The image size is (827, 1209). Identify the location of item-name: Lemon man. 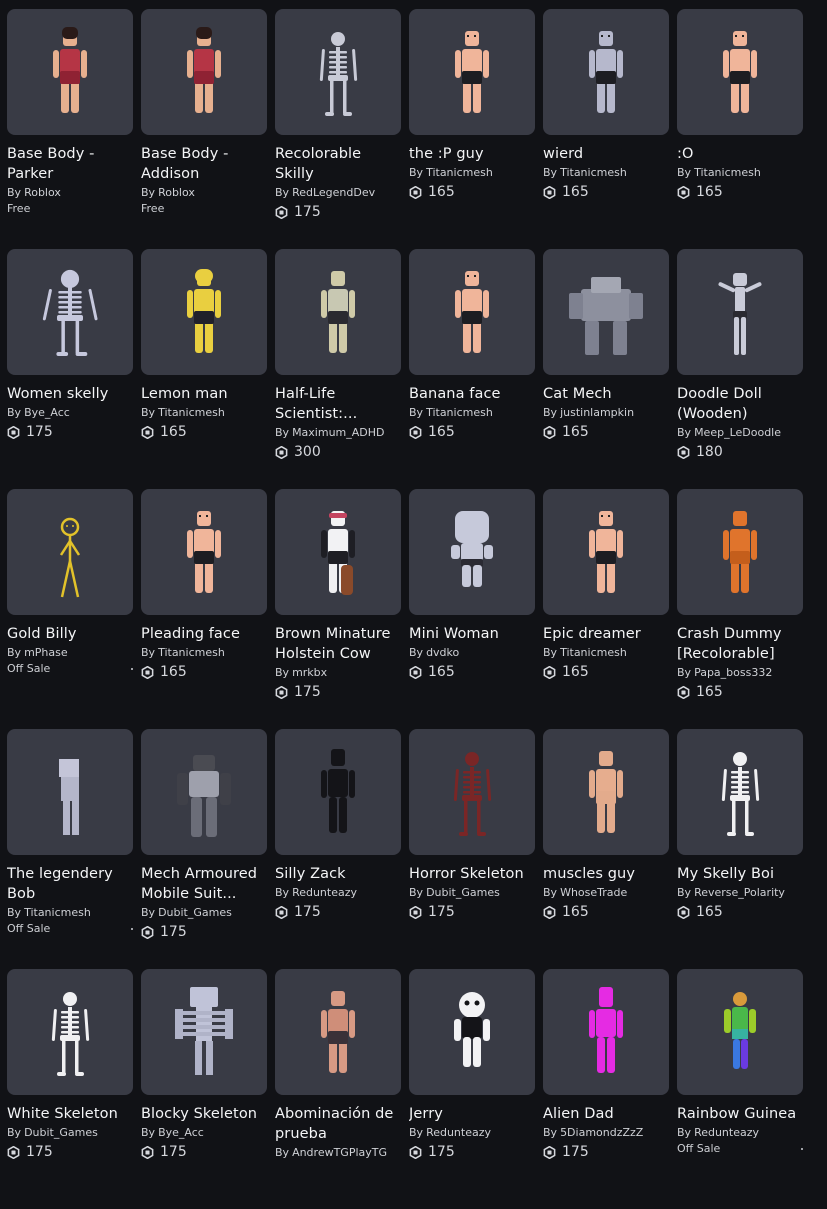
(204, 394).